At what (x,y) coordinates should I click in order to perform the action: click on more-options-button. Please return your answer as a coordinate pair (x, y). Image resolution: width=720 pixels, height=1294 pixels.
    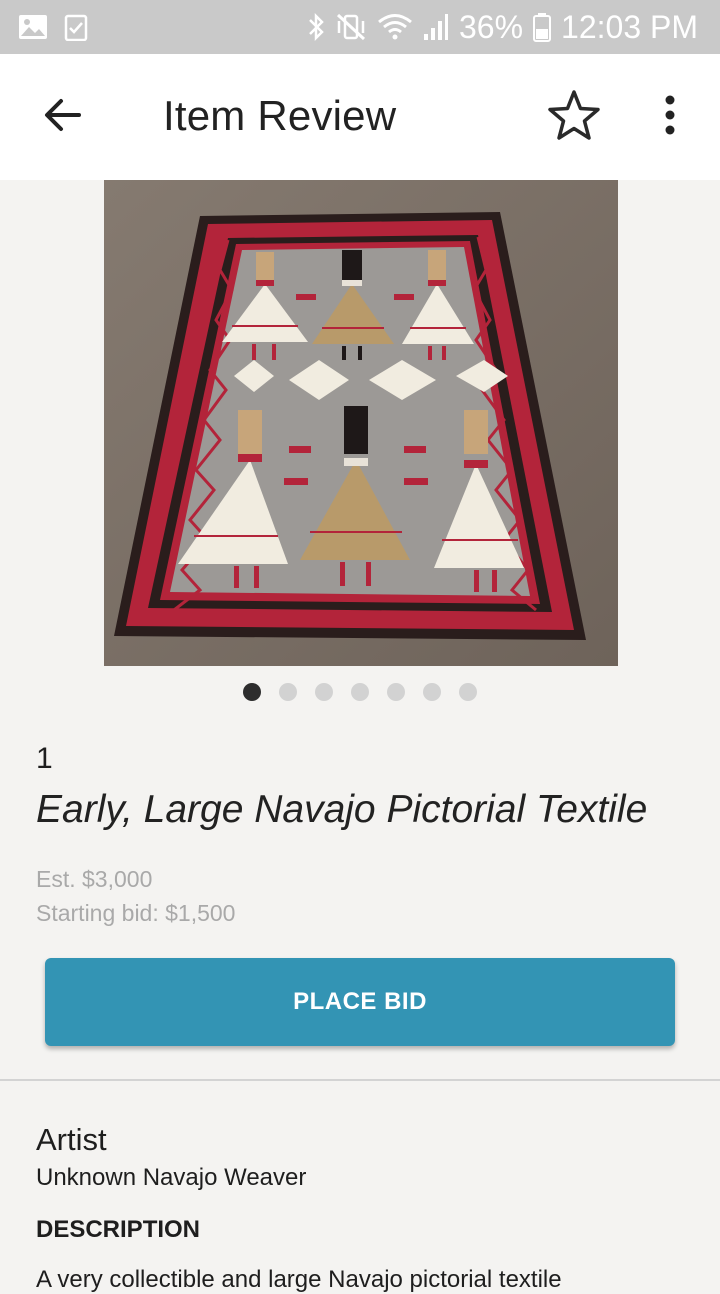
    Looking at the image, I should click on (670, 117).